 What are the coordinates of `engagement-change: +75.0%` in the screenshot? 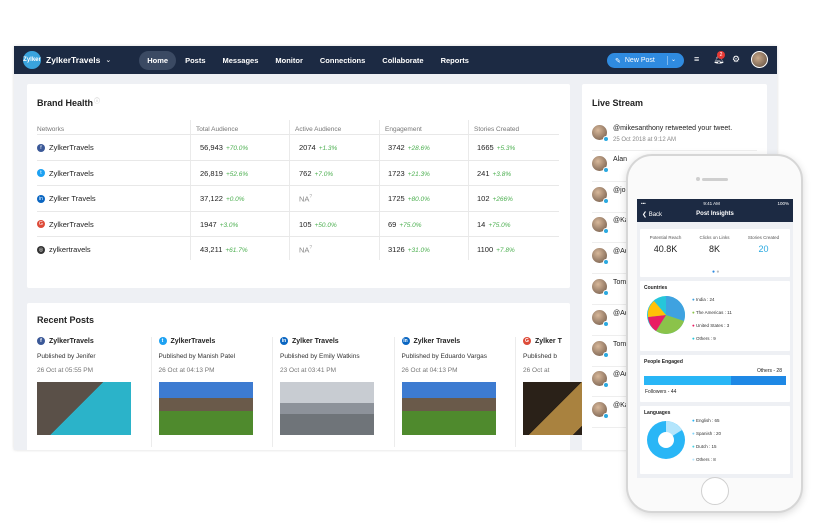 It's located at (410, 225).